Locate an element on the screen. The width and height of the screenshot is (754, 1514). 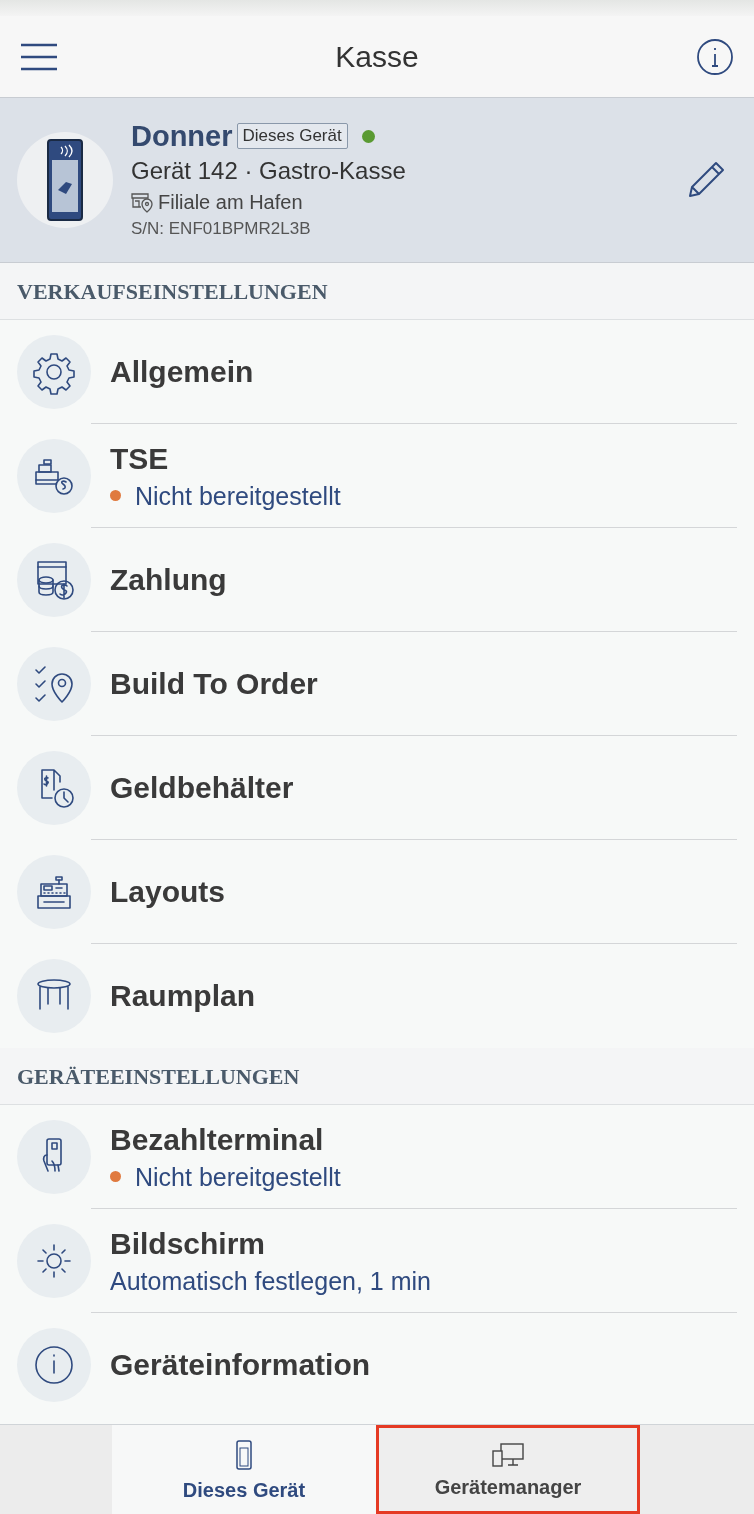
item-title: Bezahlterminal is located at coordinates (423, 1139).